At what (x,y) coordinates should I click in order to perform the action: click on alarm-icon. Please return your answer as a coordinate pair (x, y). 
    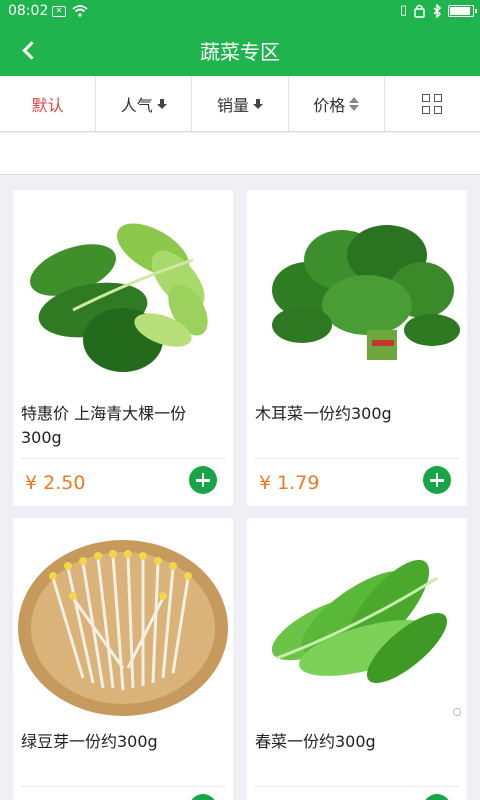
    Looking at the image, I should click on (419, 11).